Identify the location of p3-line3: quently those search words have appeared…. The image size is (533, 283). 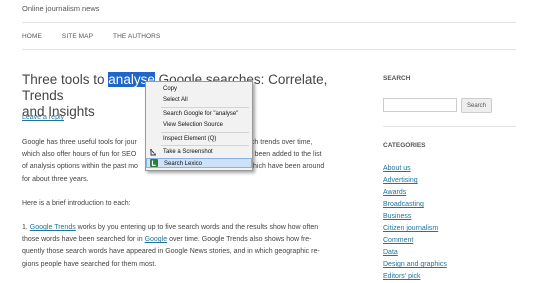
(171, 252).